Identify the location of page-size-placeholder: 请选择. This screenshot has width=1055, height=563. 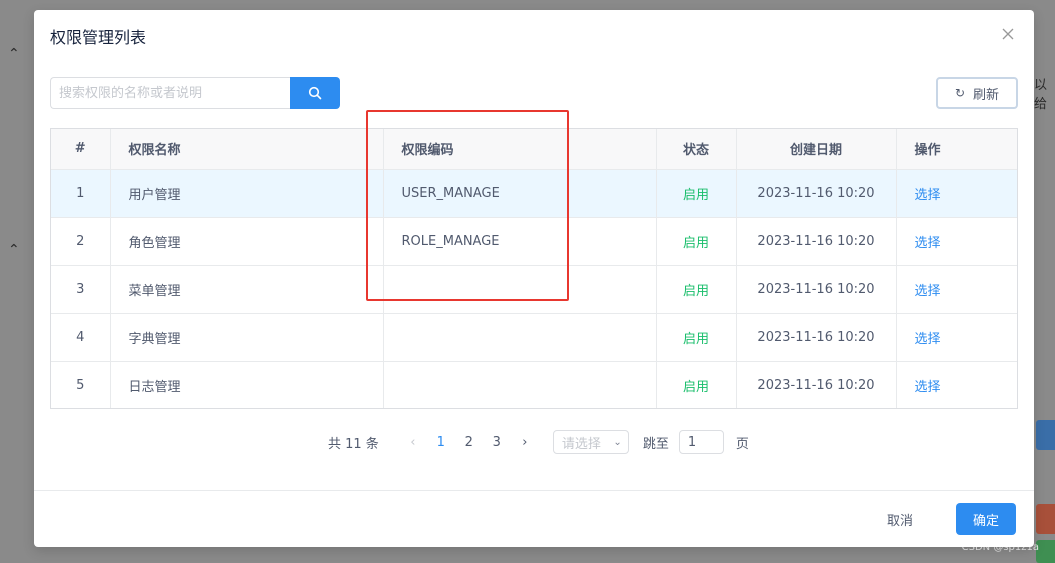
(581, 444).